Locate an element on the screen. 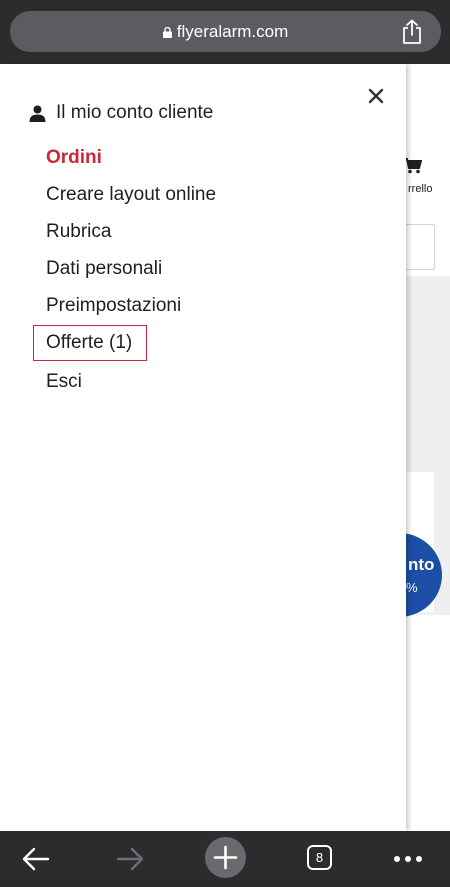 The height and width of the screenshot is (887, 450). tab-count: 8 is located at coordinates (319, 857).